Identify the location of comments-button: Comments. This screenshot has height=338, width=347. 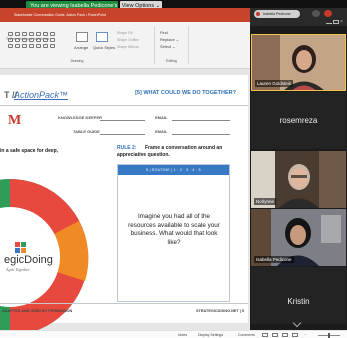
(246, 335).